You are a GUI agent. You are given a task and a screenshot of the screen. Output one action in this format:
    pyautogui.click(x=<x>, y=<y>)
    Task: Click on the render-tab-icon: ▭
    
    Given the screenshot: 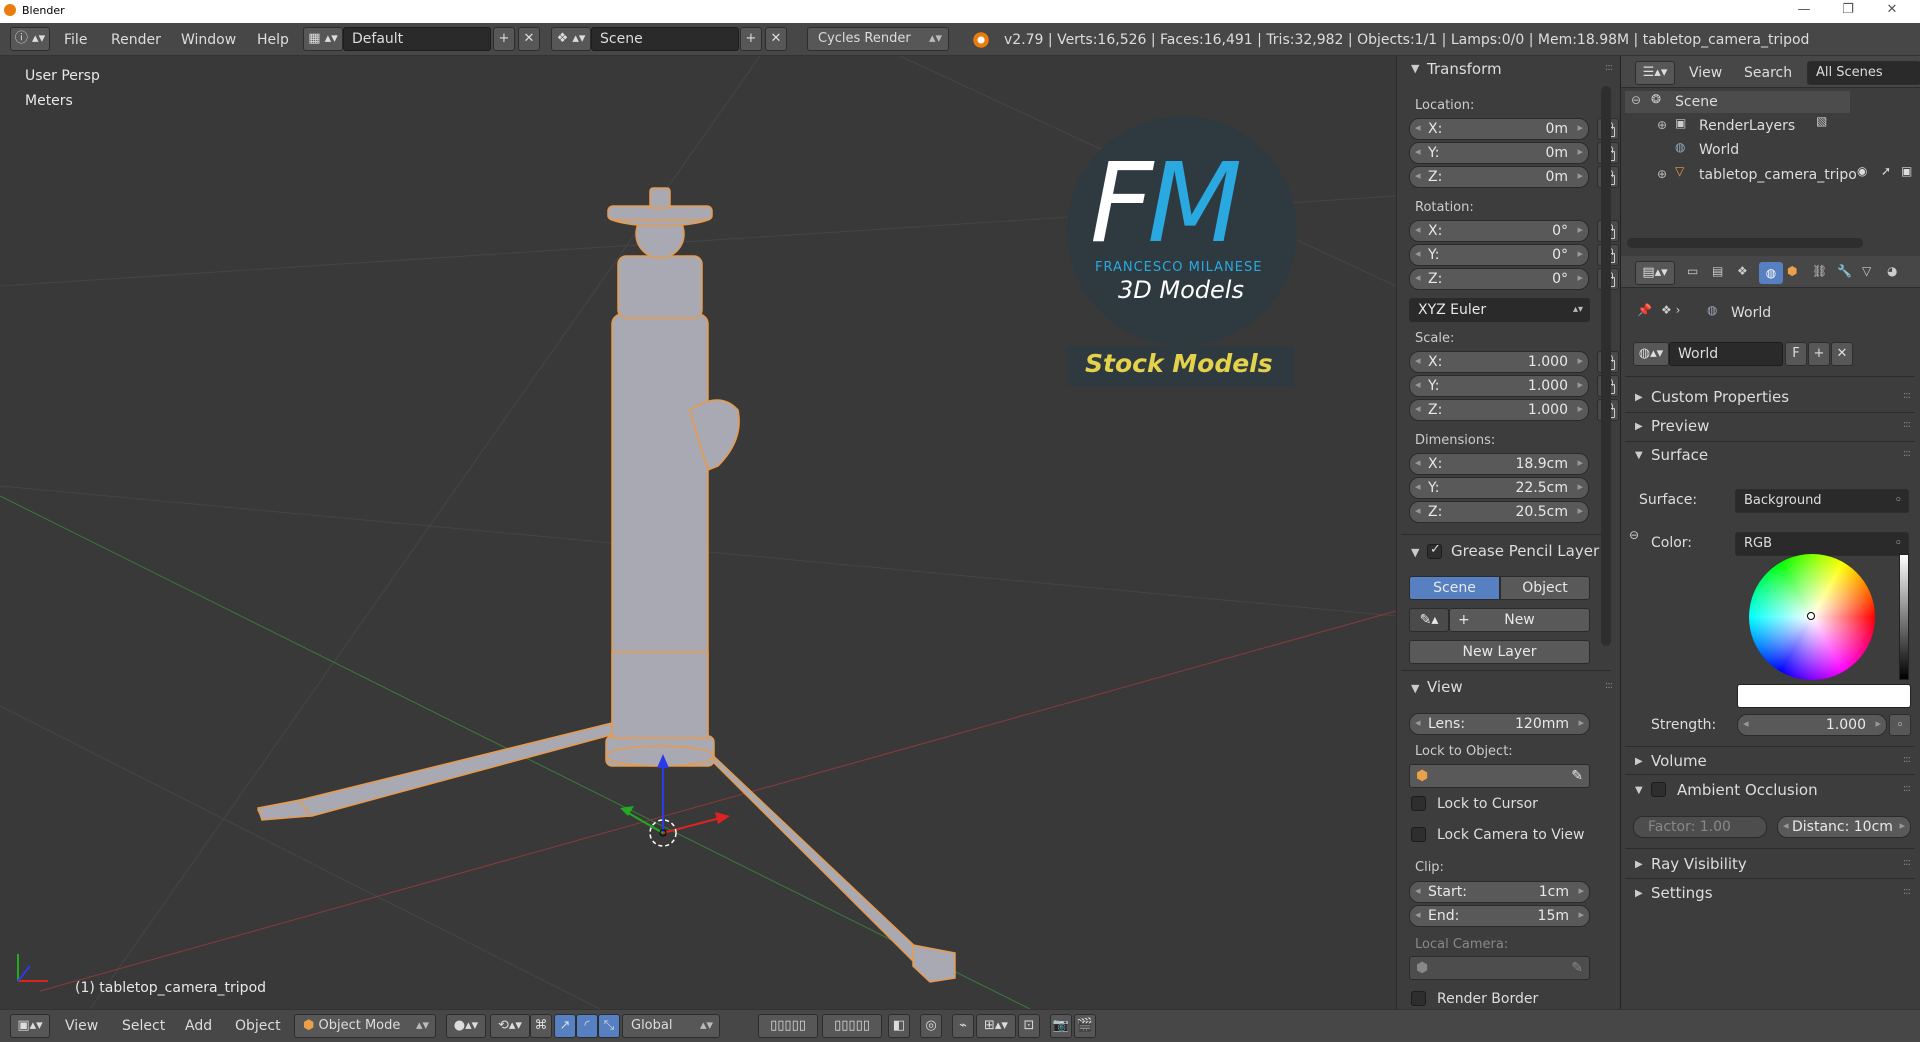 What is the action you would take?
    pyautogui.click(x=1692, y=271)
    